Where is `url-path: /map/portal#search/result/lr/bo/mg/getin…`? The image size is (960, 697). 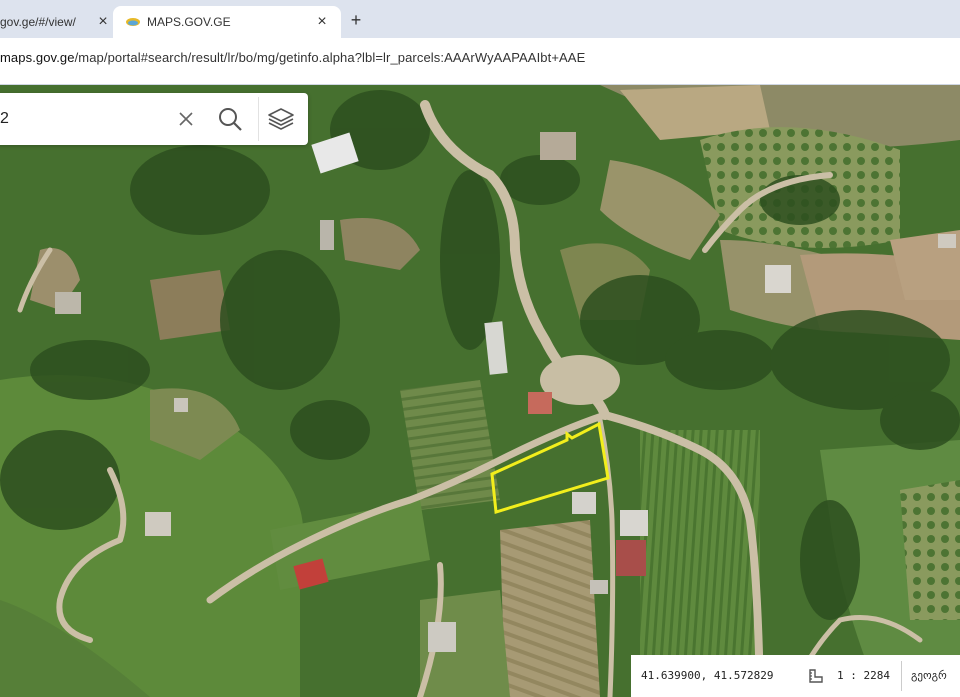
url-path: /map/portal#search/result/lr/bo/mg/getin… is located at coordinates (330, 57).